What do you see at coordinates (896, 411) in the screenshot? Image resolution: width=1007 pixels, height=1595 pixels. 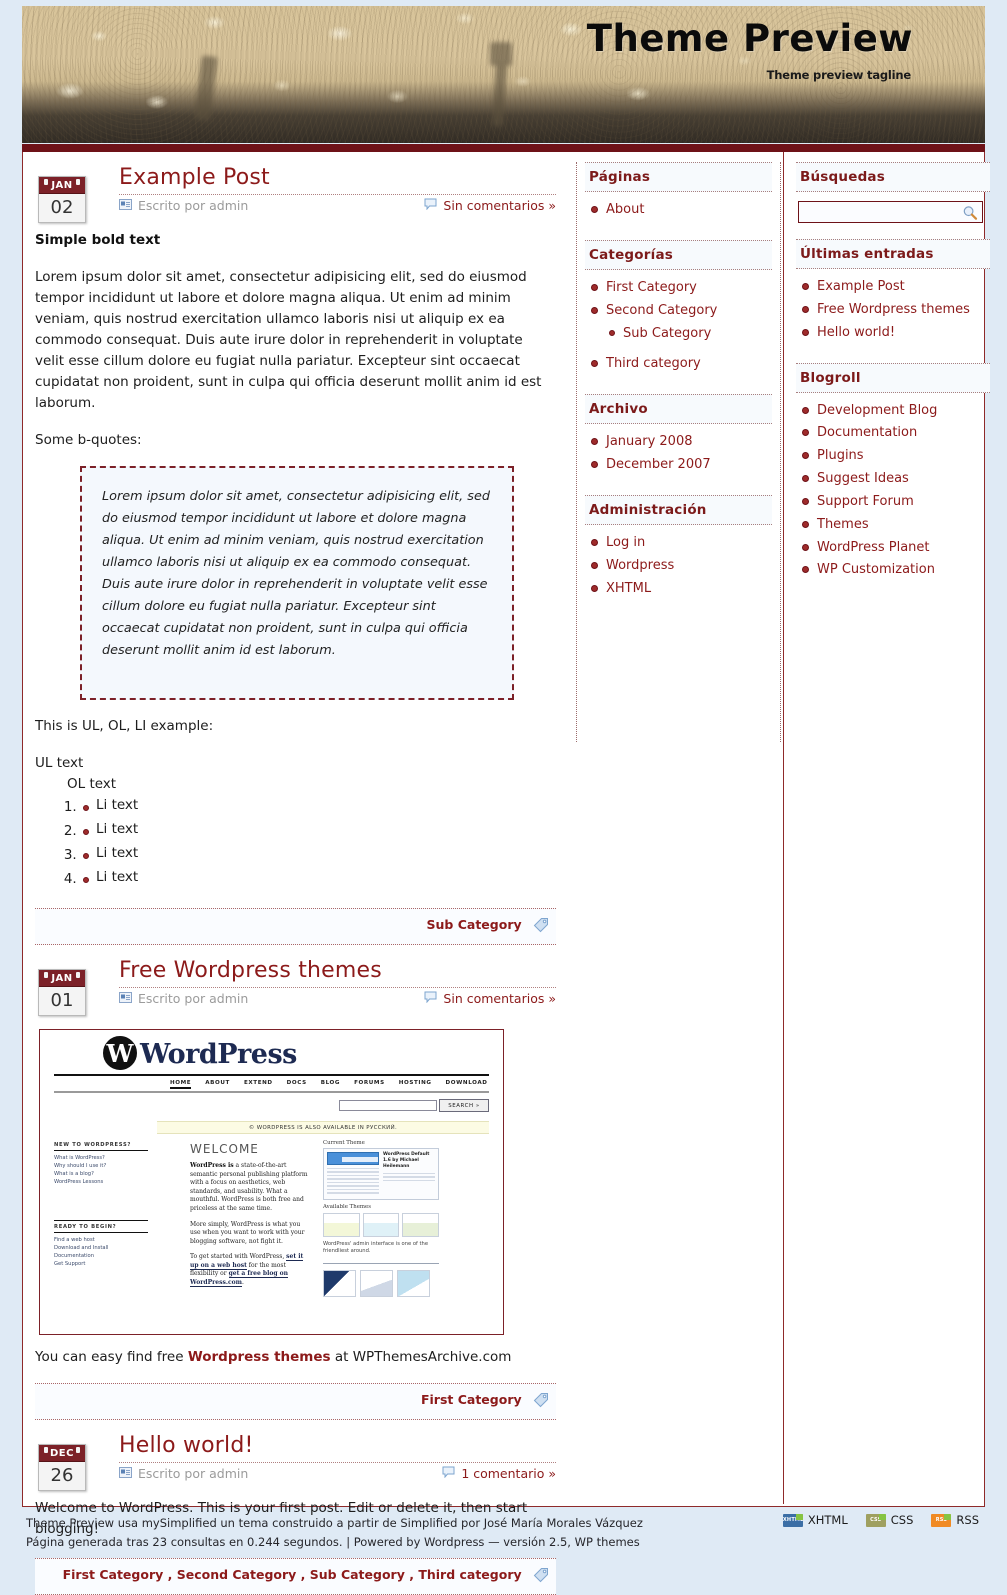 I see `blogroll-item-development-blog: Development Blog` at bounding box center [896, 411].